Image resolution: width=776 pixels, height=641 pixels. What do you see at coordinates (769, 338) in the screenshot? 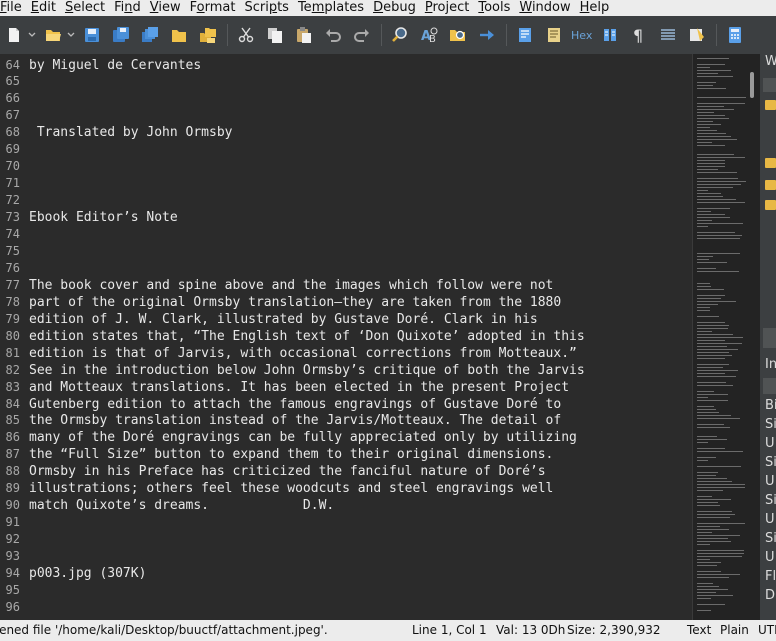
I see `panel-splitter` at bounding box center [769, 338].